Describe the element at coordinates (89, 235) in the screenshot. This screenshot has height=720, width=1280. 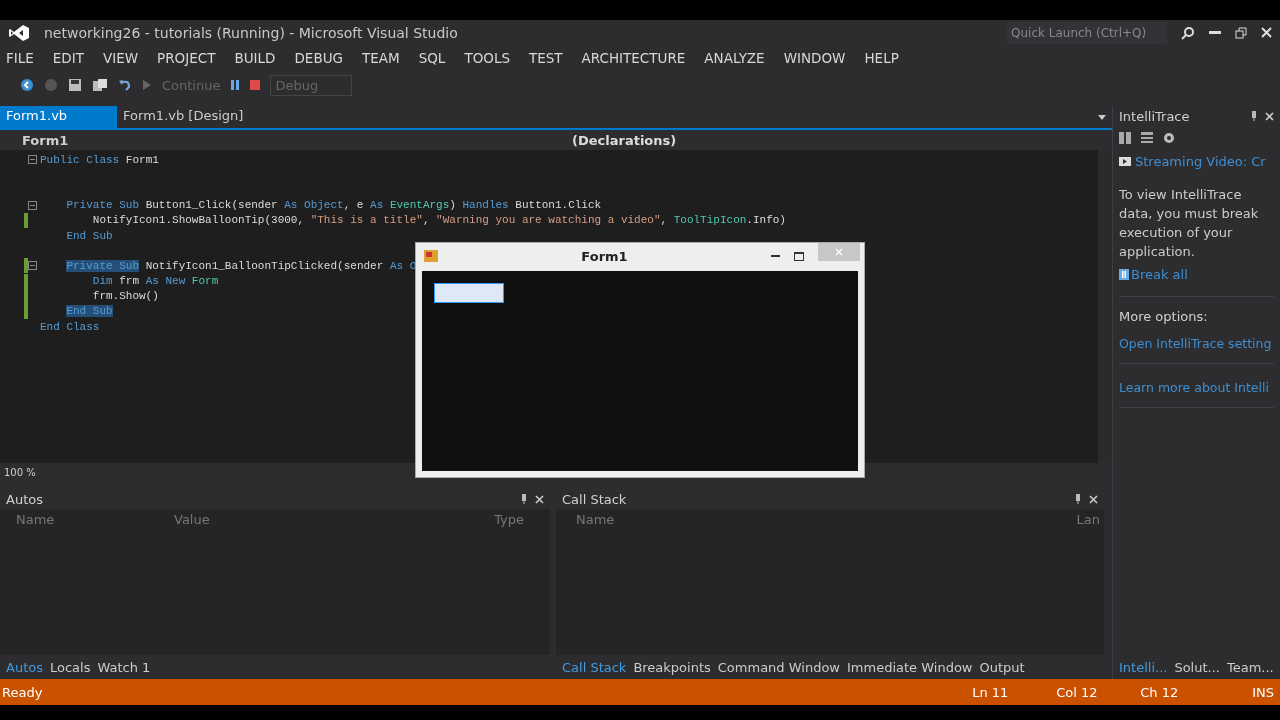
I see `code-line: End Sub` at that location.